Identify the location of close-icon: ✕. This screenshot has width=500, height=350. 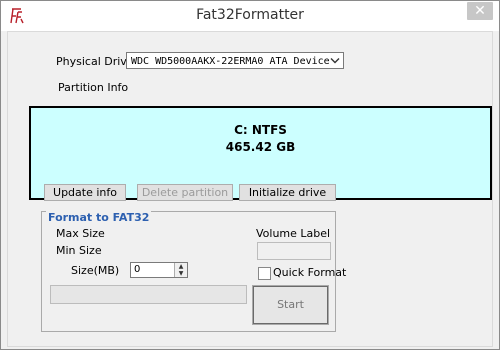
(480, 11).